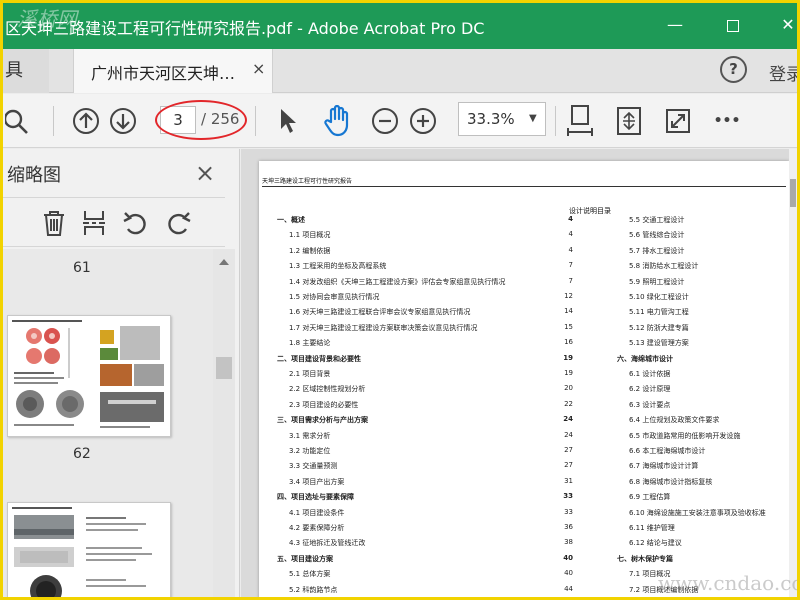 The width and height of the screenshot is (800, 600). Describe the element at coordinates (568, 542) in the screenshot. I see `toc-entry-page: 38` at that location.